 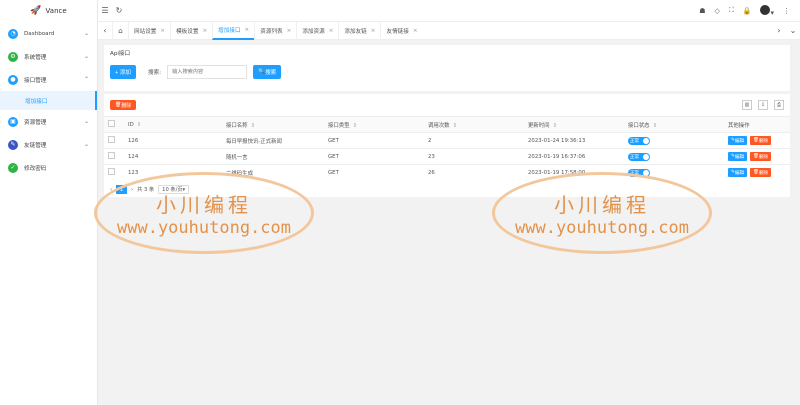 I want to click on delete-label: 删除, so click(x=763, y=157).